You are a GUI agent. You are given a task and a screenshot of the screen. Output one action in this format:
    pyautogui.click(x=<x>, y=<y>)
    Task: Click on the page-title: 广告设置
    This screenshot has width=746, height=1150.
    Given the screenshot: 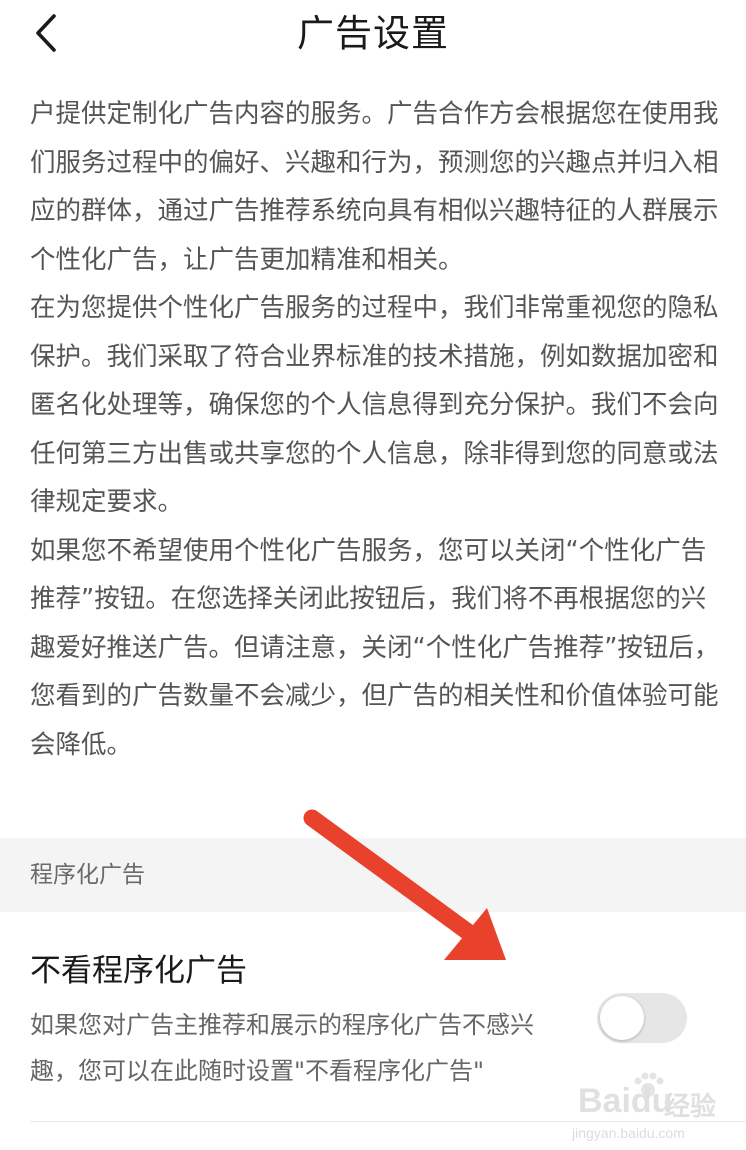 What is the action you would take?
    pyautogui.click(x=373, y=33)
    